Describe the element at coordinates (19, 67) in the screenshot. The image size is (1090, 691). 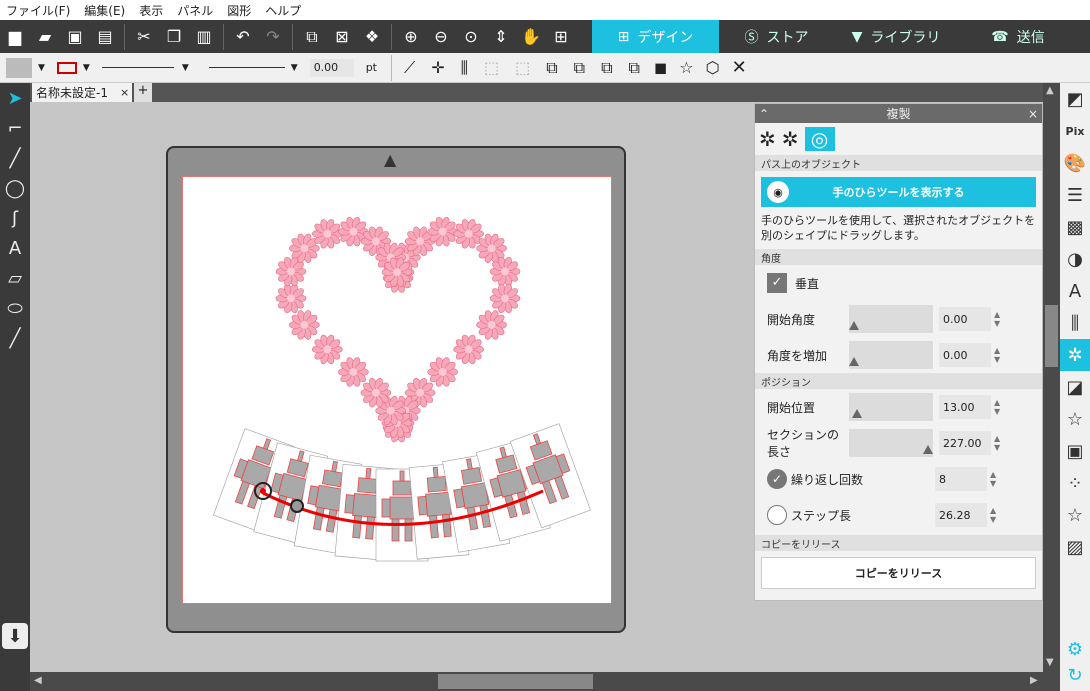
I see `fill-color-swatch` at that location.